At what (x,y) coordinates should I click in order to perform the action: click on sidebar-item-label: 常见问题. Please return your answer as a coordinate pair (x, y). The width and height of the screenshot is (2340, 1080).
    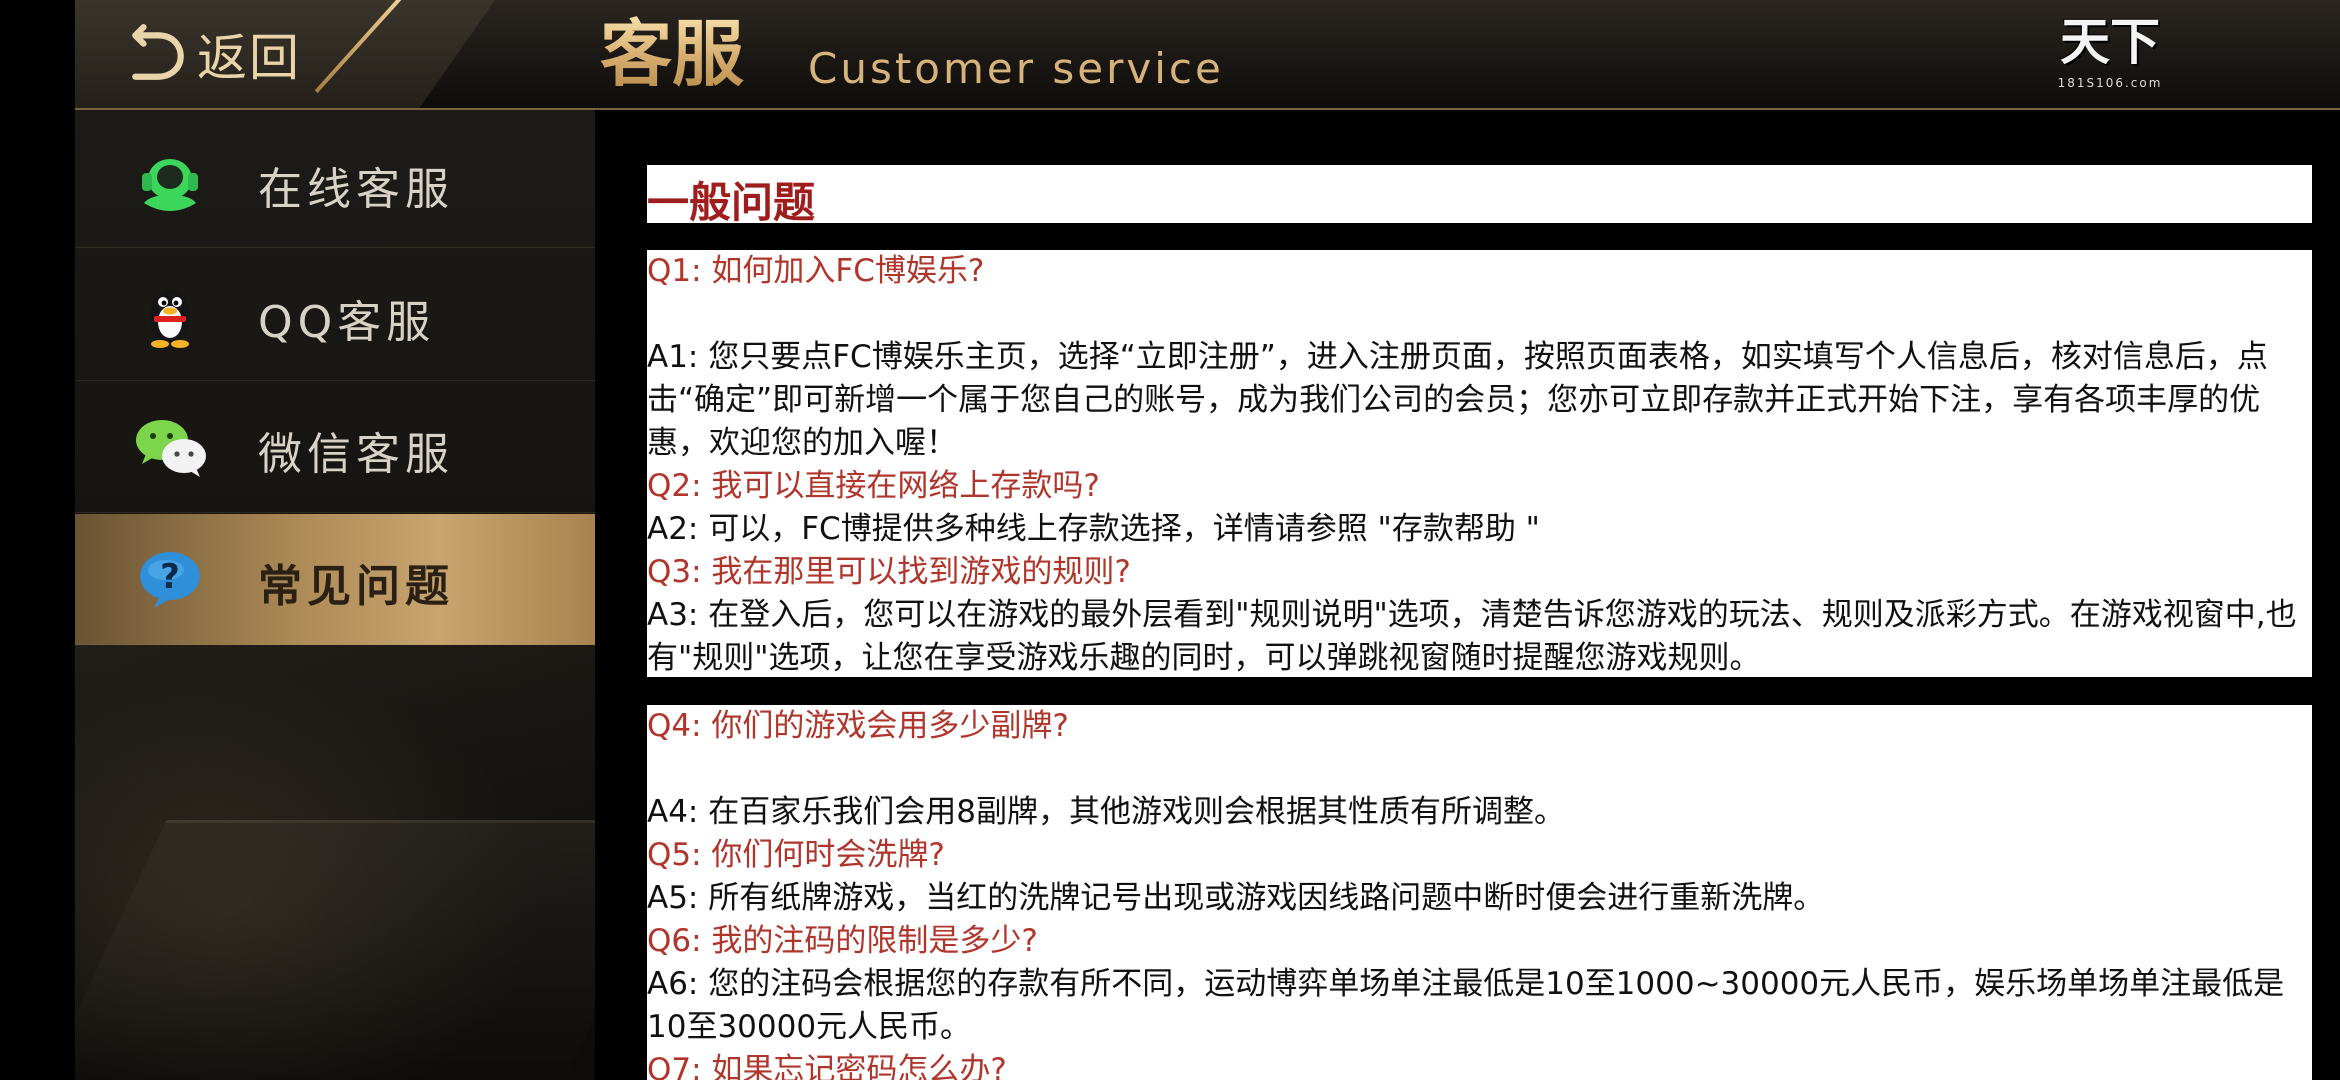
    Looking at the image, I should click on (356, 586).